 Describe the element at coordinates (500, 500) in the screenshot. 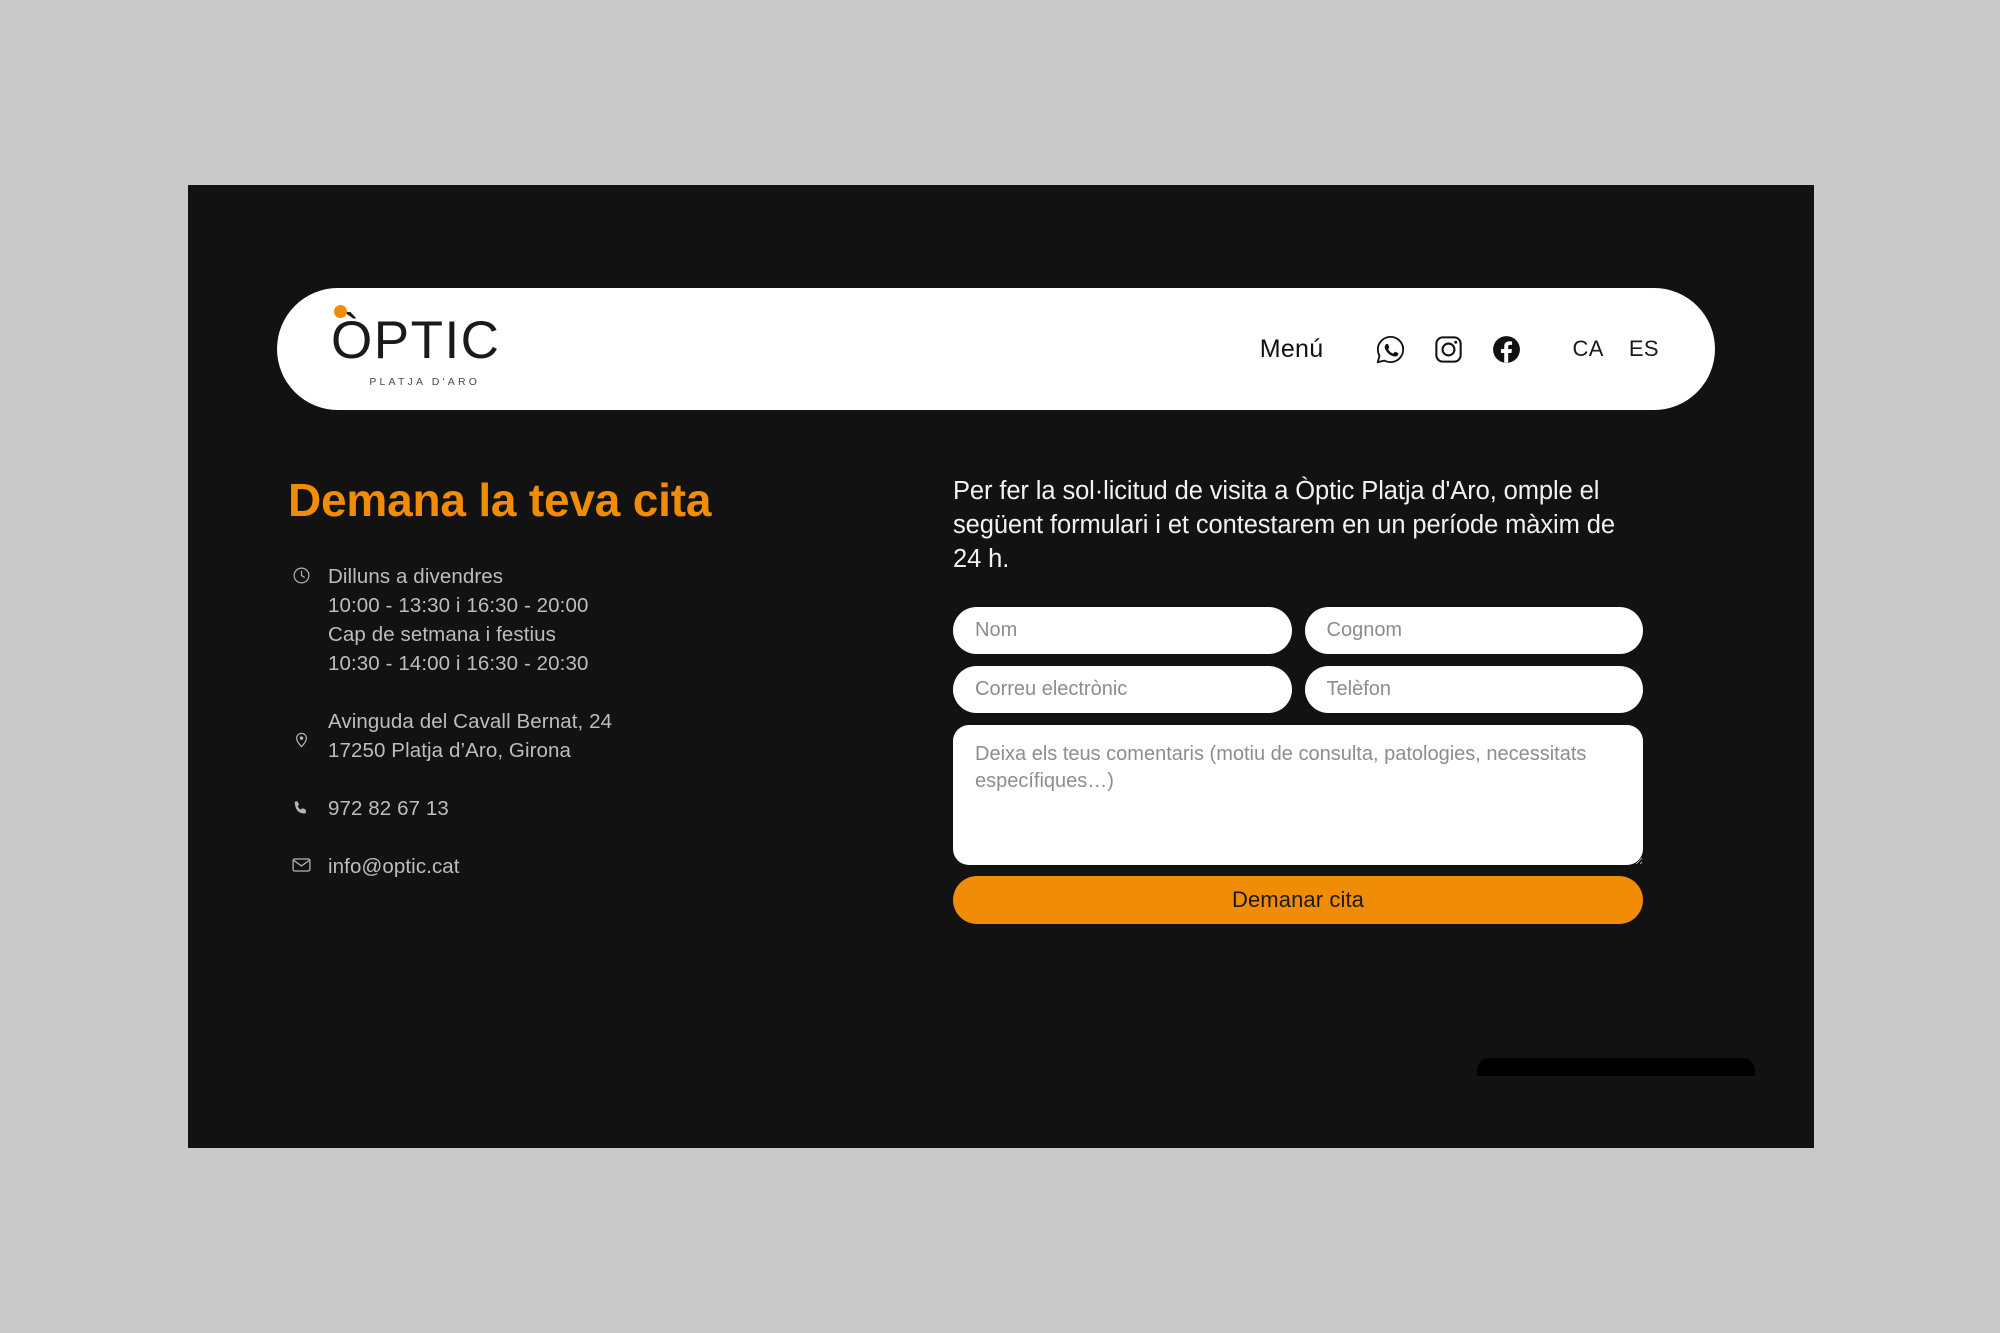

I see `page-title: Demana la teva cita` at that location.